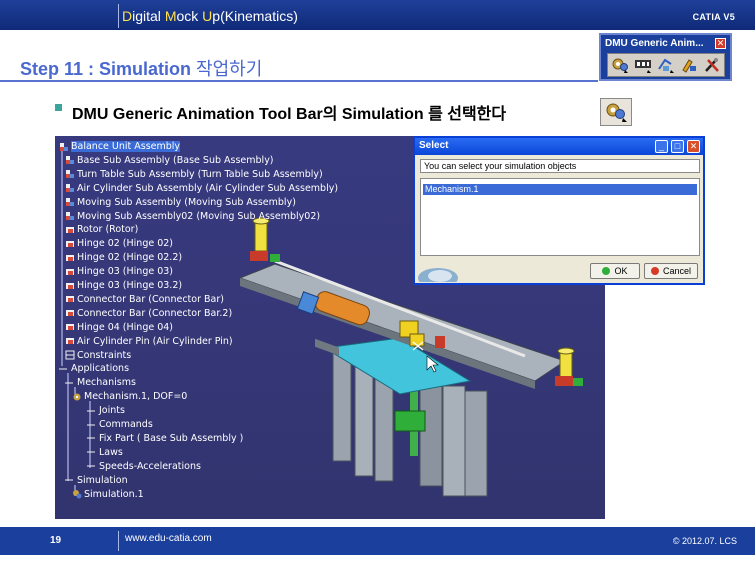  Describe the element at coordinates (120, 424) in the screenshot. I see `tree-node: Commands` at that location.